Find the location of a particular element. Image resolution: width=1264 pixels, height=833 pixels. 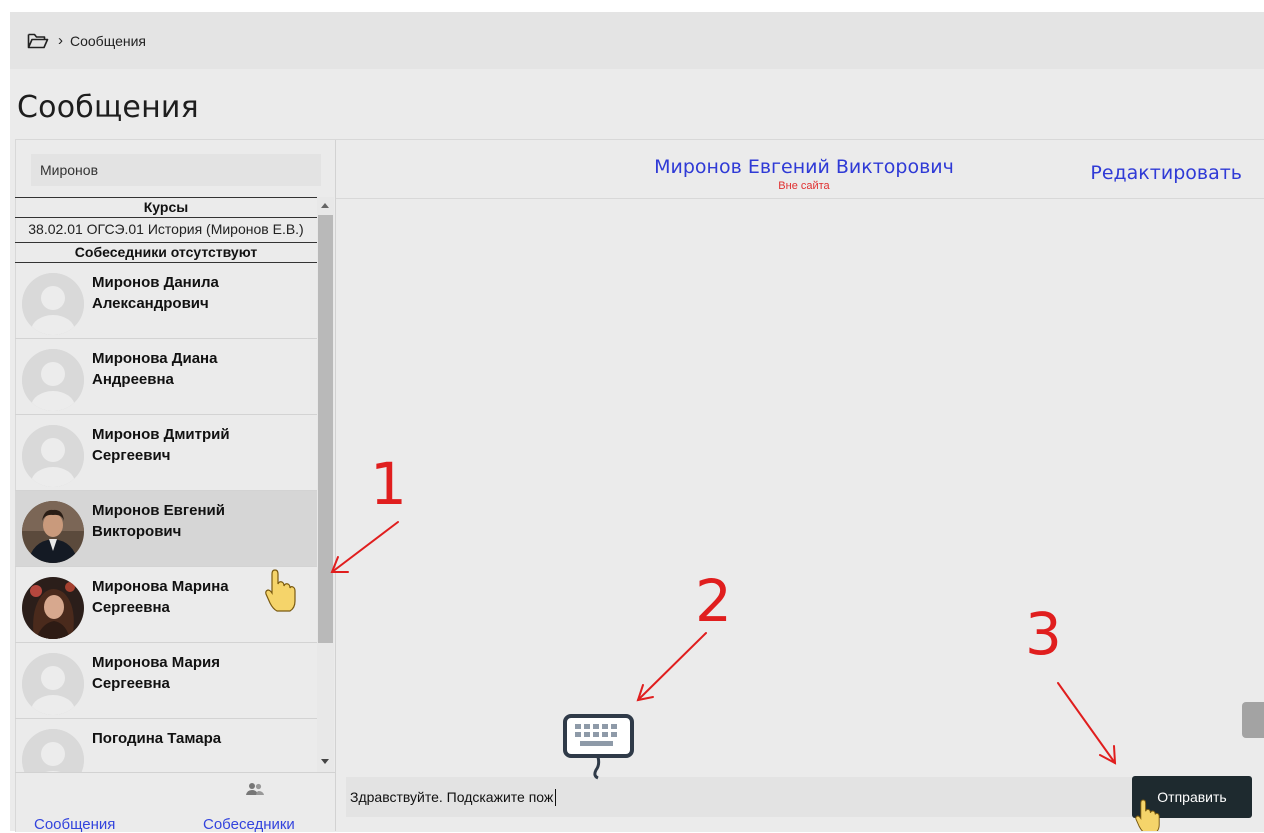

contact-item: Миронова Мария Сергеевна is located at coordinates (166, 681).